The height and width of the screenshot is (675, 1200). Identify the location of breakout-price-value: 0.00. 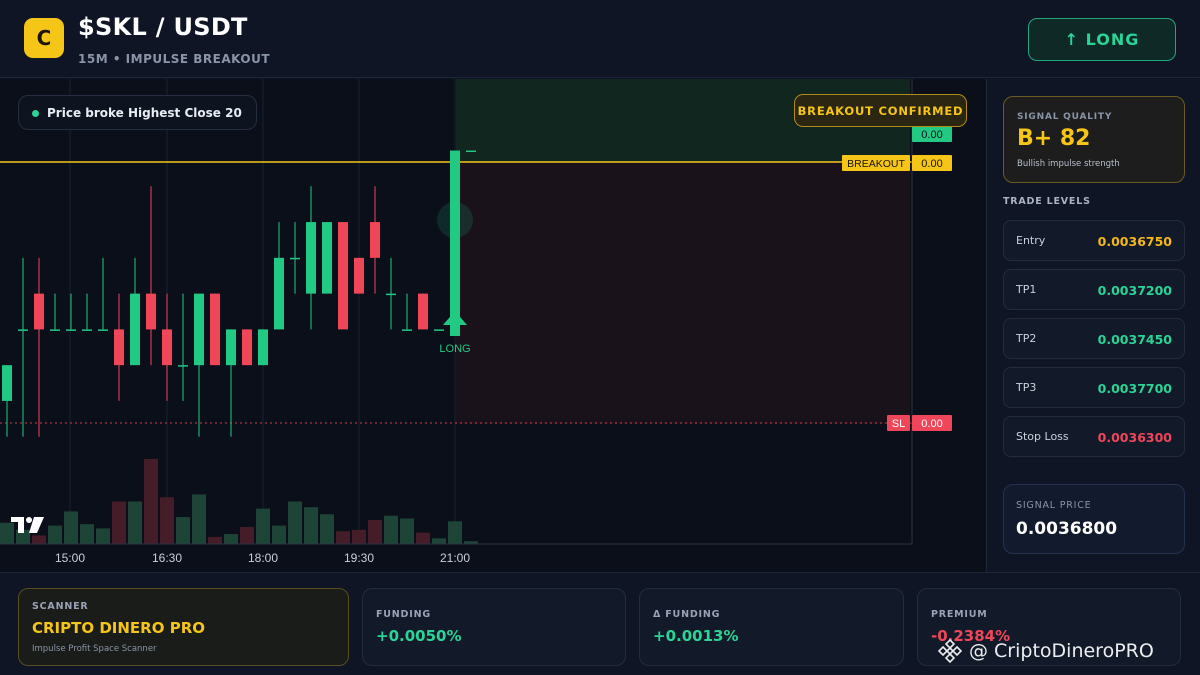
(931, 164).